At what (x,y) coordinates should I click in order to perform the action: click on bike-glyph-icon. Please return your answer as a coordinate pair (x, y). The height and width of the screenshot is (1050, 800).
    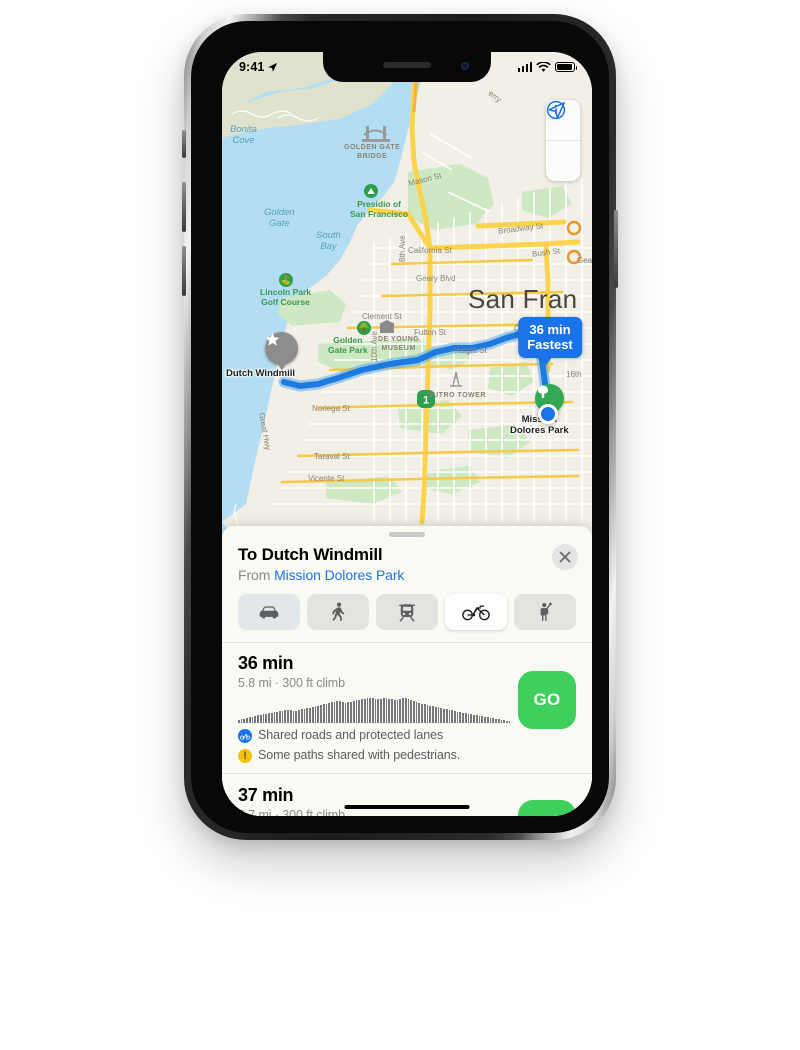
    Looking at the image, I should click on (245, 736).